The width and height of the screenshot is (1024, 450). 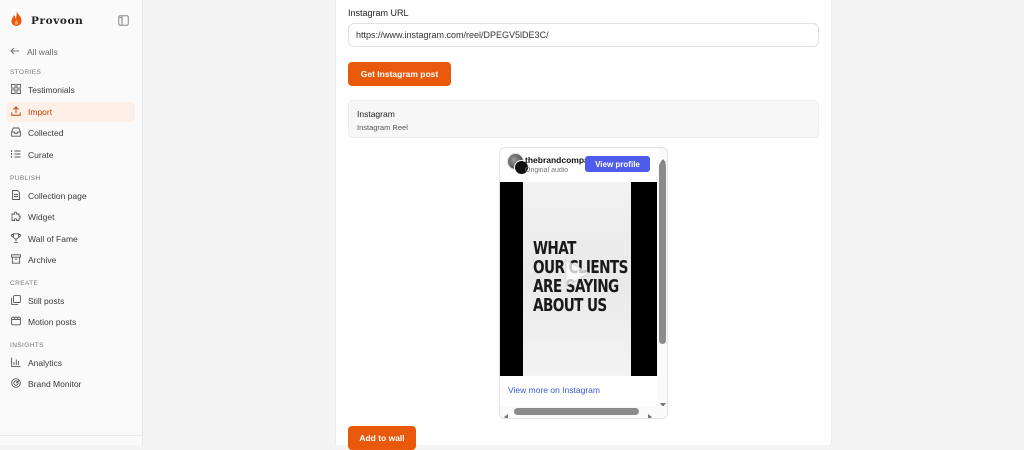 I want to click on archive-icon, so click(x=16, y=260).